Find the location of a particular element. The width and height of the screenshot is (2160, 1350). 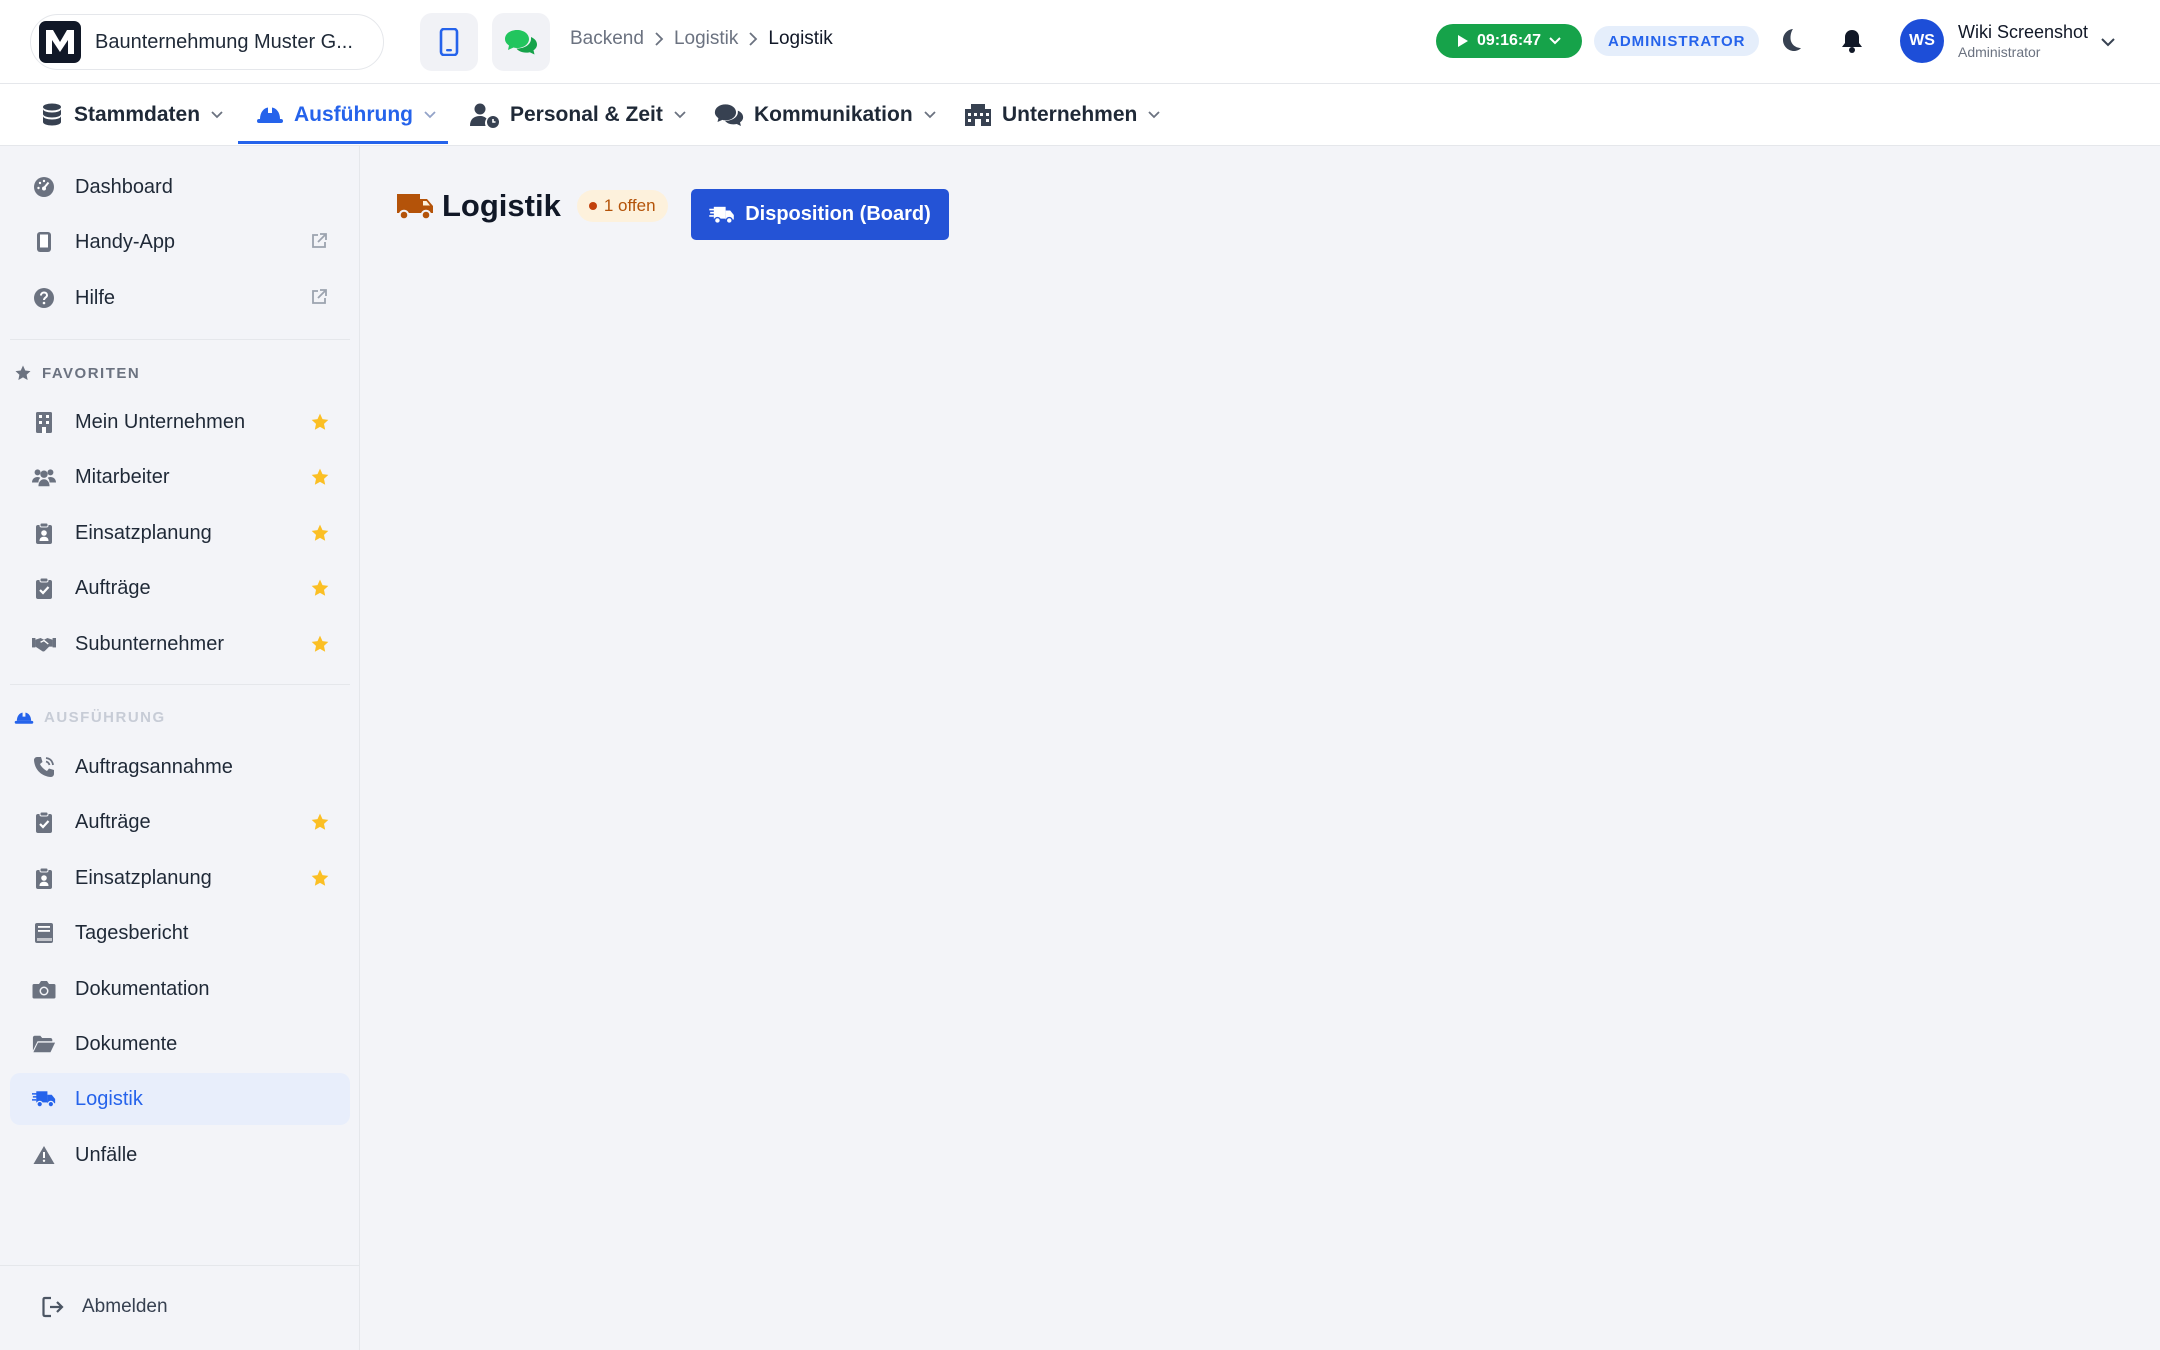

users-icon is located at coordinates (44, 477).